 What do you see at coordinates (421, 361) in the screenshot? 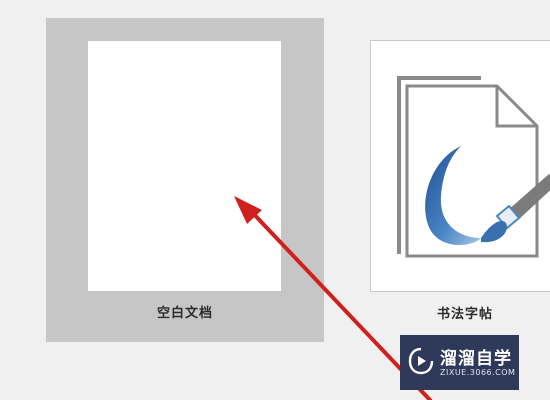
I see `play-logo-icon` at bounding box center [421, 361].